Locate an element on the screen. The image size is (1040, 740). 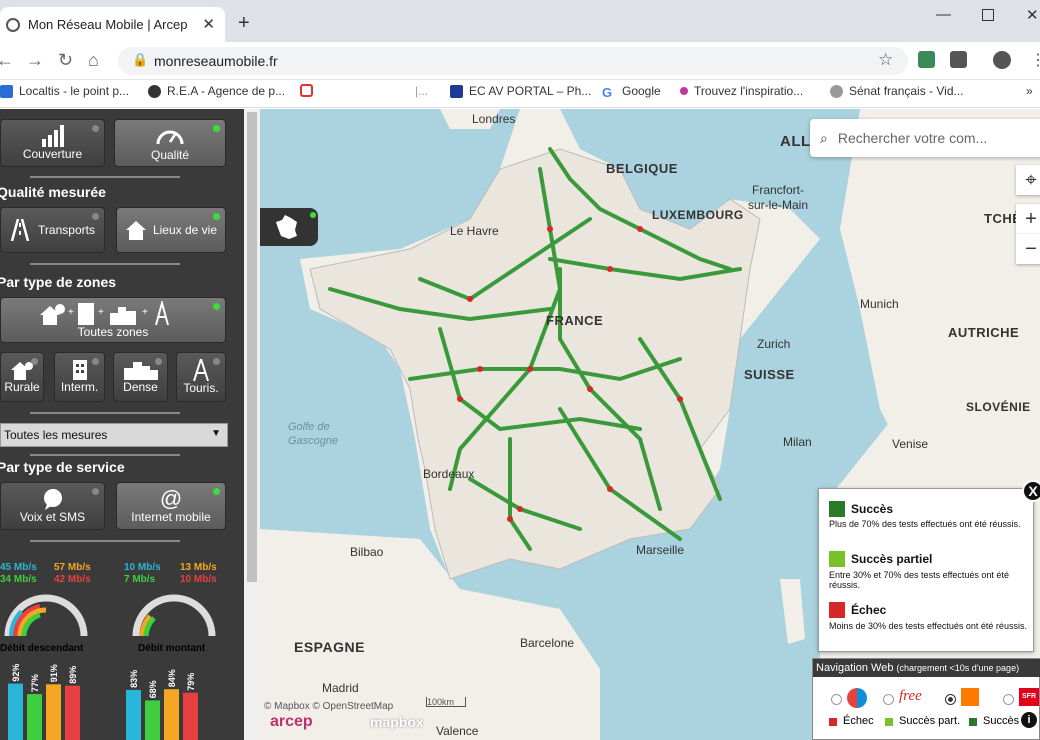
measures-select: Toutes les mesures ▼ is located at coordinates (114, 435).